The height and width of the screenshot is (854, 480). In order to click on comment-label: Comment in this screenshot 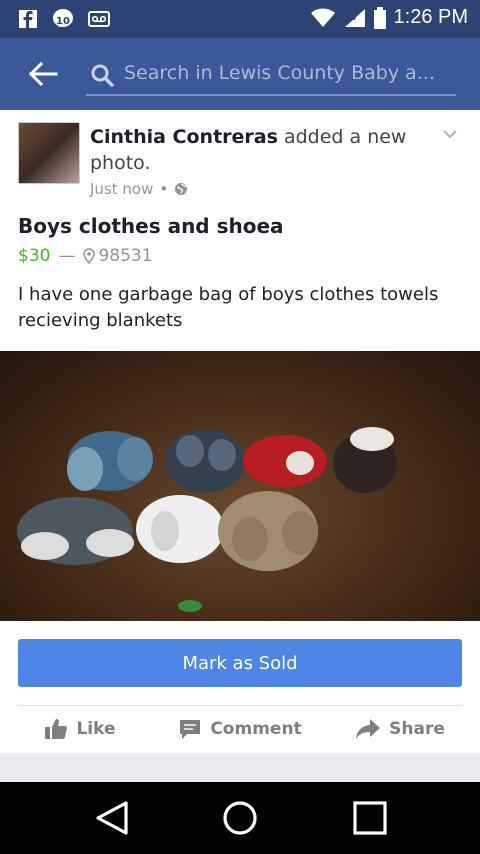, I will do `click(256, 729)`.